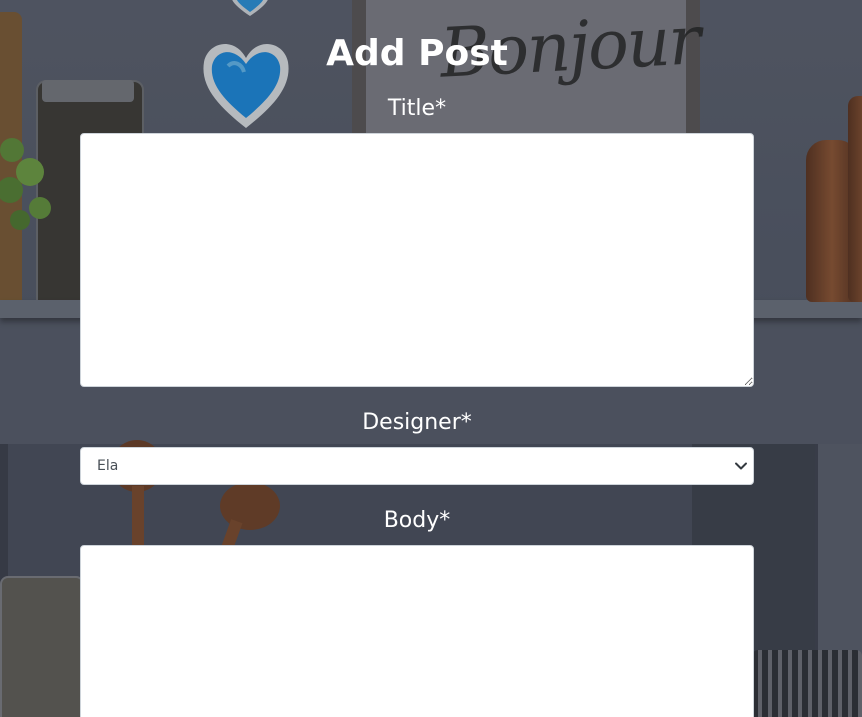 The height and width of the screenshot is (717, 862). I want to click on page-title: Add Post, so click(417, 53).